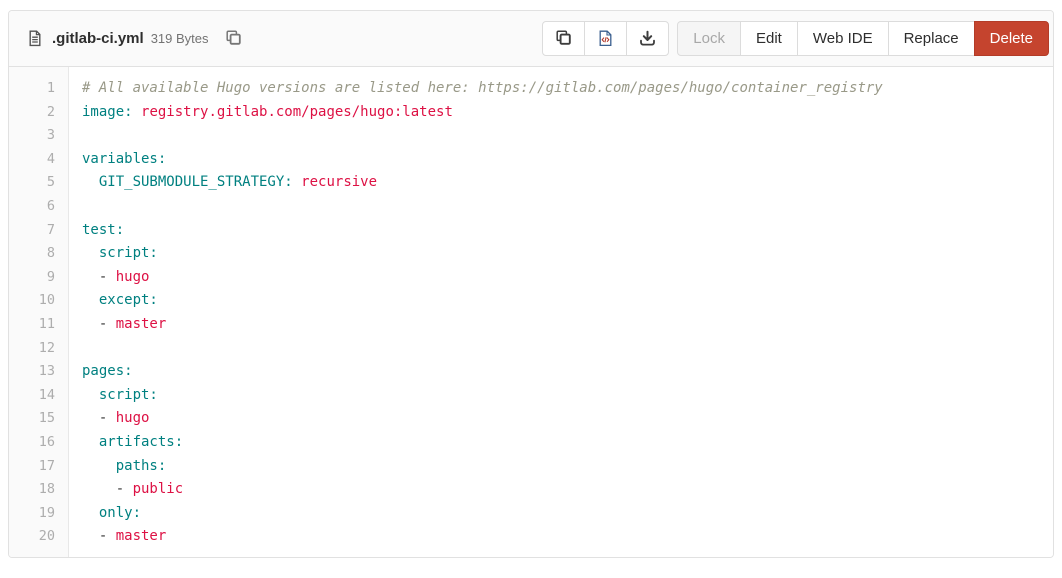 The height and width of the screenshot is (578, 1062). I want to click on raw-file-icon, so click(605, 38).